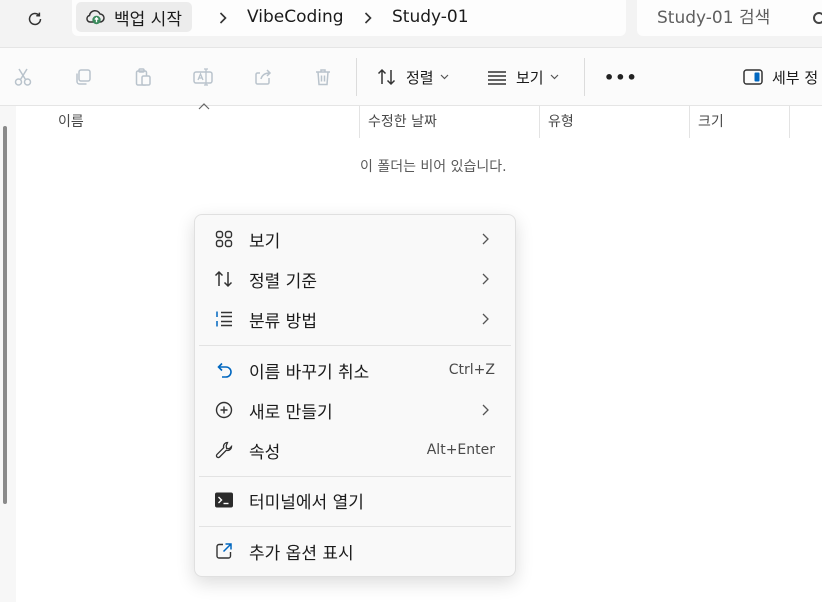  I want to click on rename-icon, so click(203, 77).